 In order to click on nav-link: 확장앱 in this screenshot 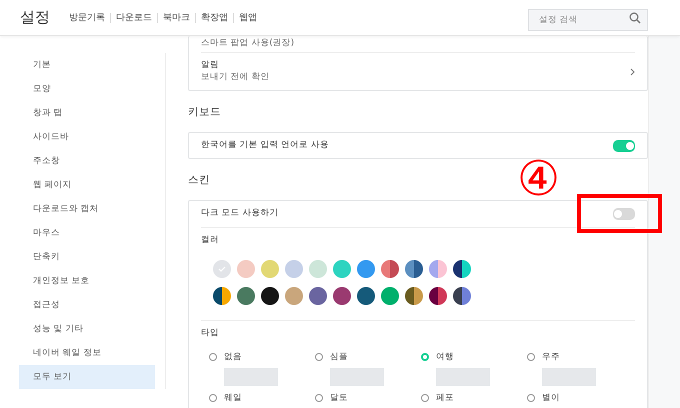, I will do `click(214, 17)`.